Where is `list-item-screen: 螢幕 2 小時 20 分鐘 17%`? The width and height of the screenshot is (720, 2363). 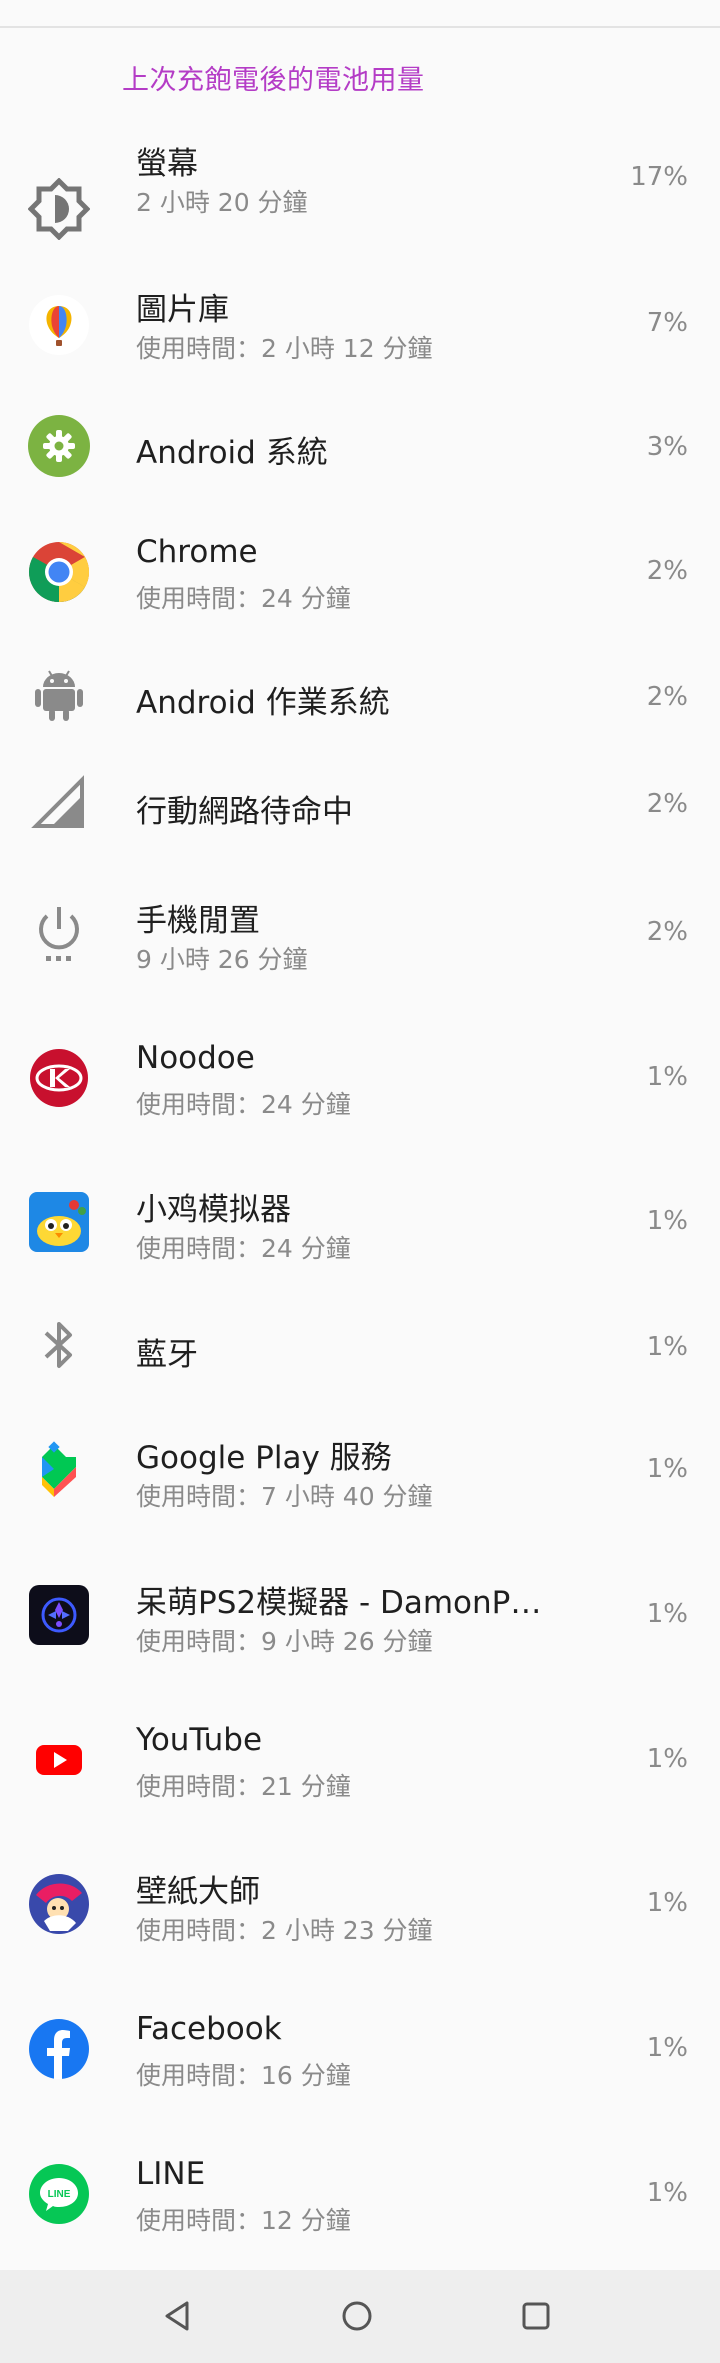 list-item-screen: 螢幕 2 小時 20 分鐘 17% is located at coordinates (360, 208).